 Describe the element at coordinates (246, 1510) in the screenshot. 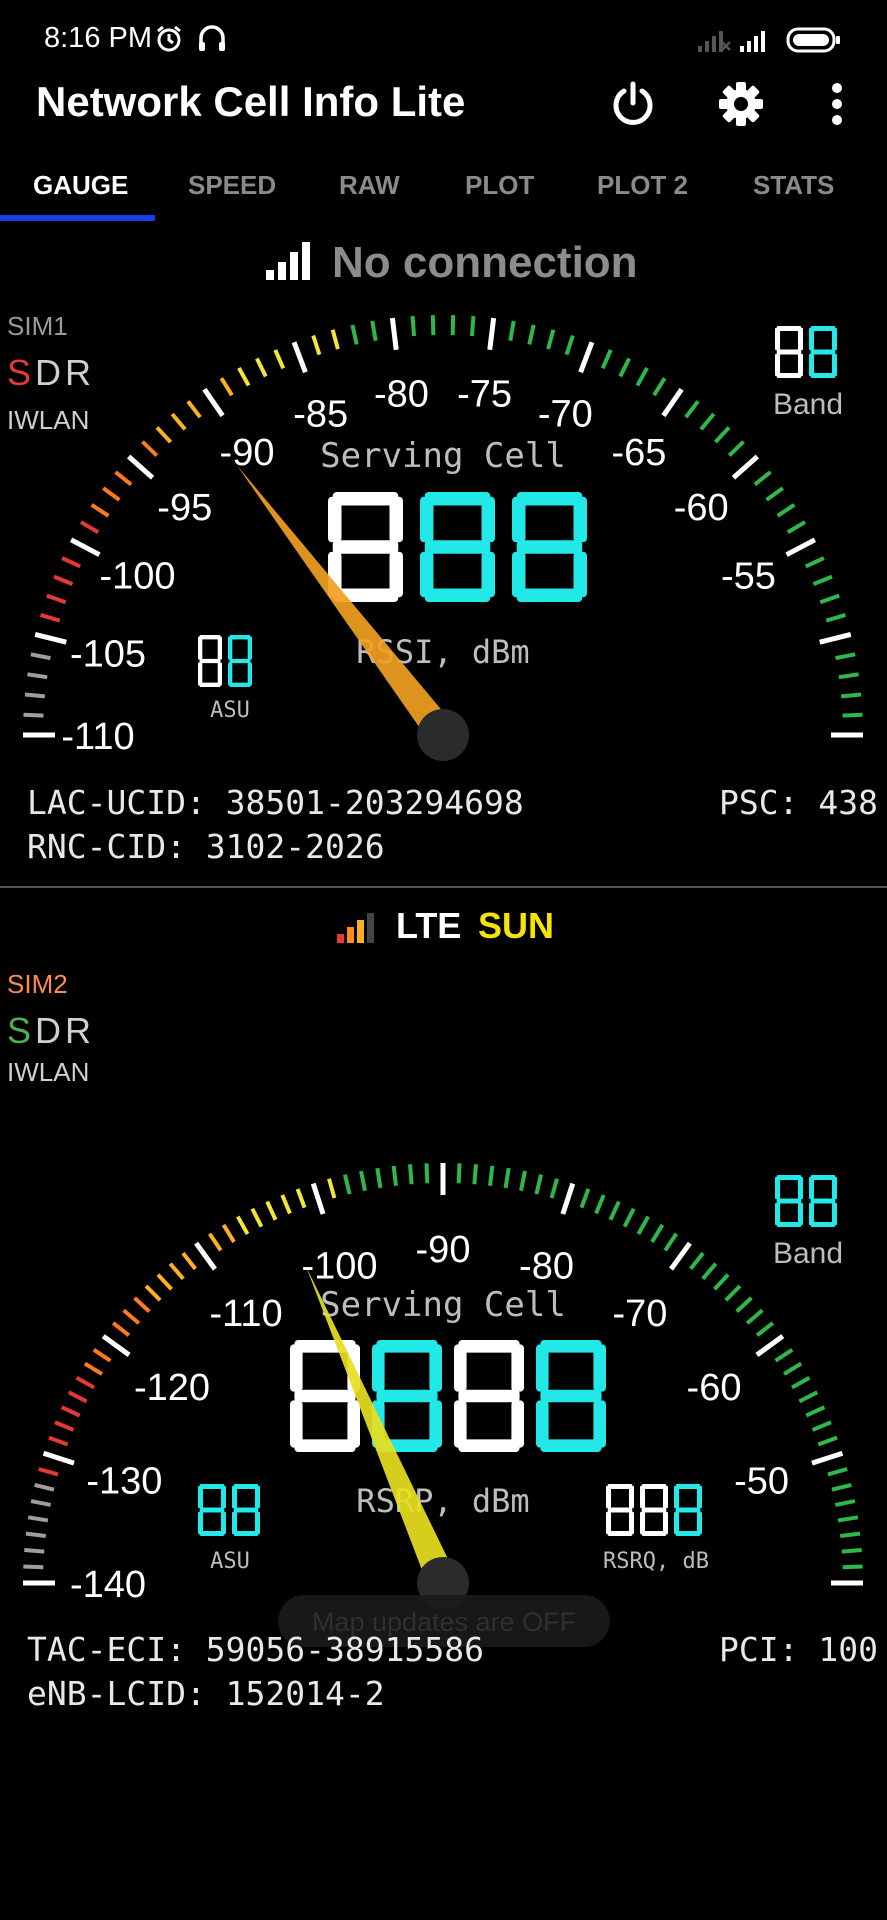

I see `sim2-asu-digits-digit` at that location.